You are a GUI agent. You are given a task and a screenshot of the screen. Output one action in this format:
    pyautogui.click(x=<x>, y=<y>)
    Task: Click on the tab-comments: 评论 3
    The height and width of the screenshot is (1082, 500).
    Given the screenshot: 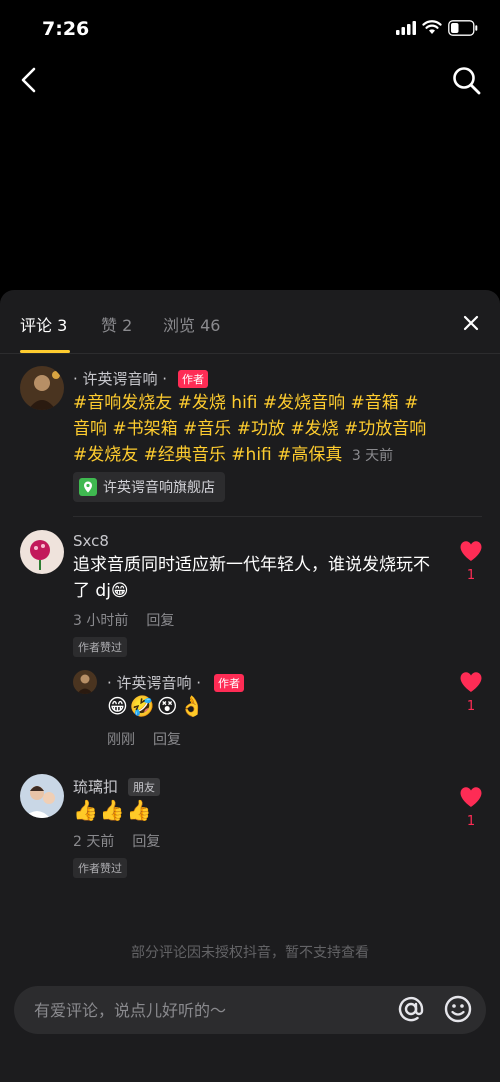 What is the action you would take?
    pyautogui.click(x=43, y=324)
    